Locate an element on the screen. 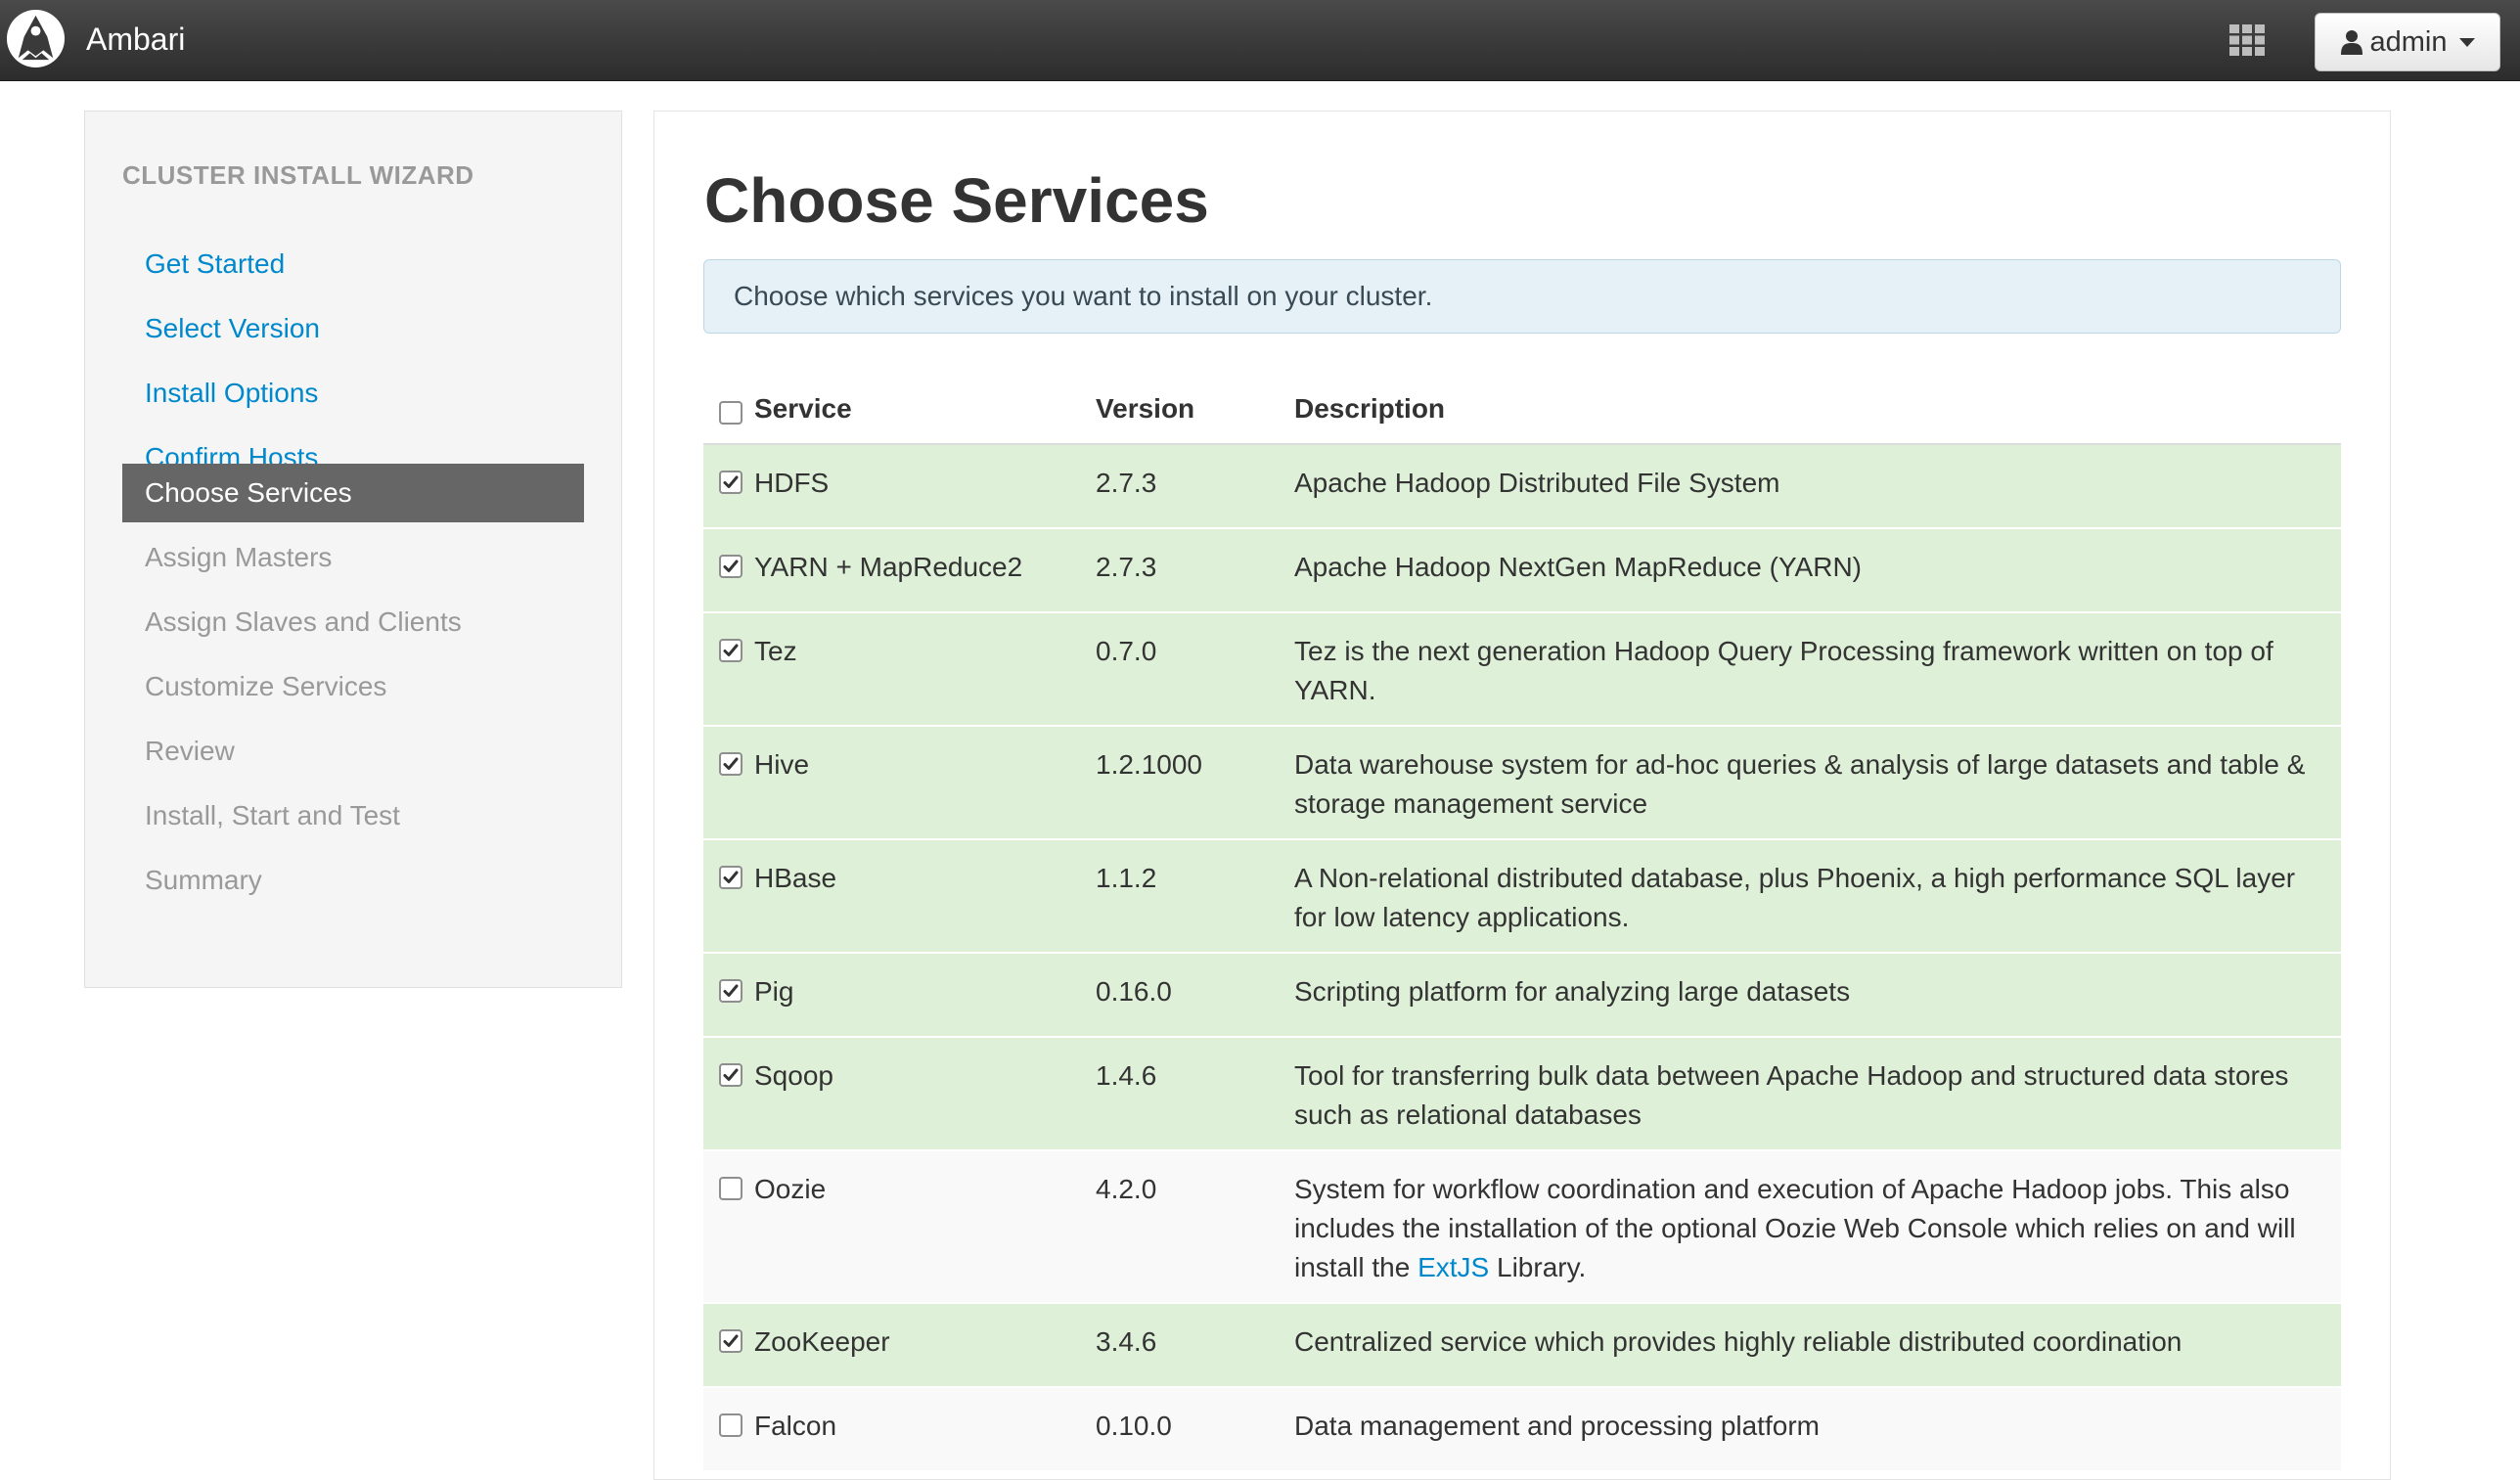 The height and width of the screenshot is (1480, 2520). extjs-link: ExtJS is located at coordinates (1453, 1267).